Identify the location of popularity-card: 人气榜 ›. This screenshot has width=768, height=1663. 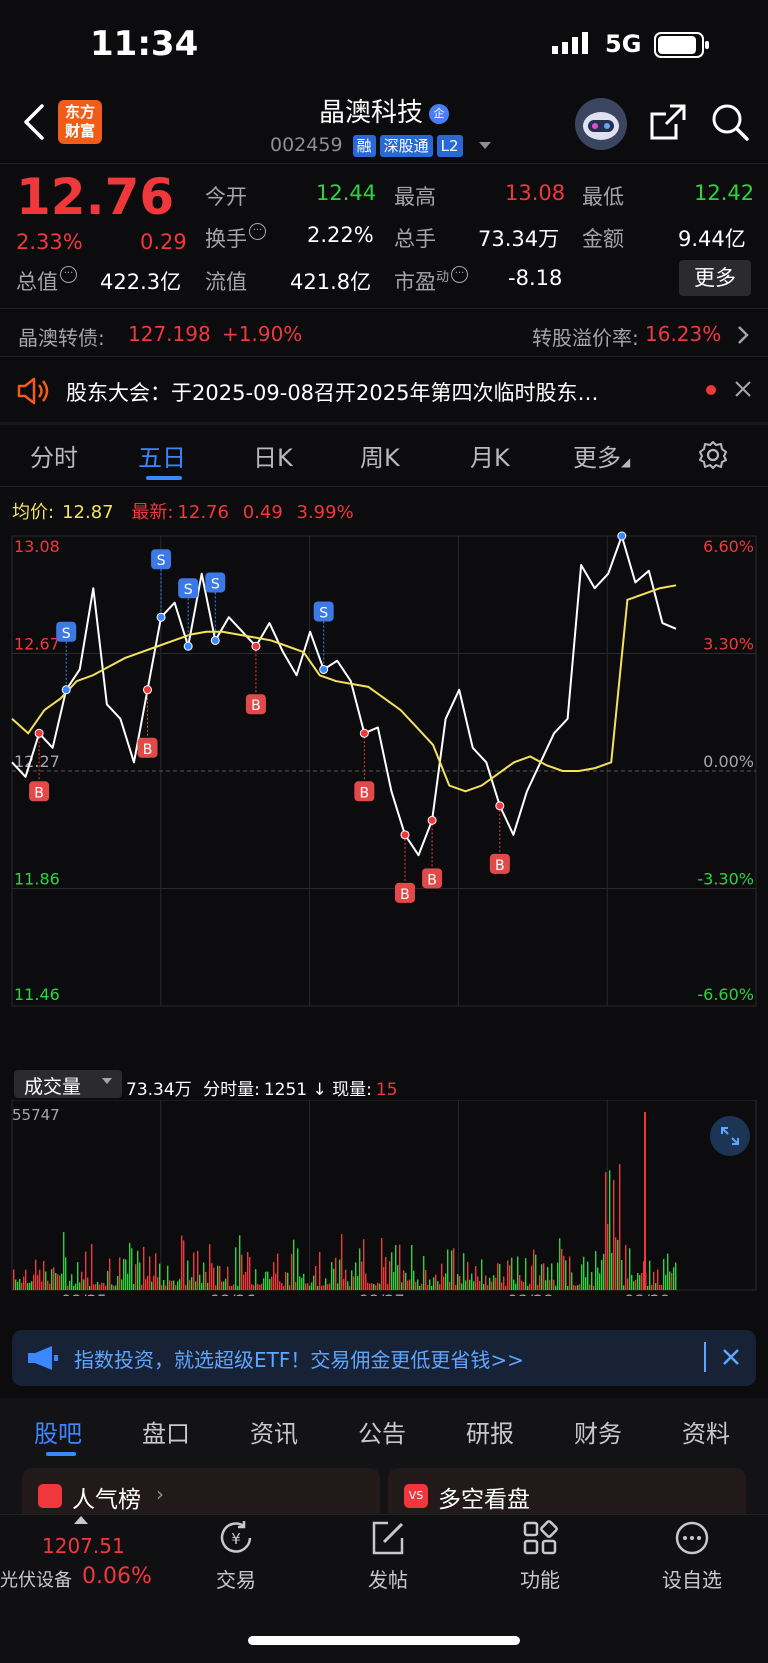
(201, 1493).